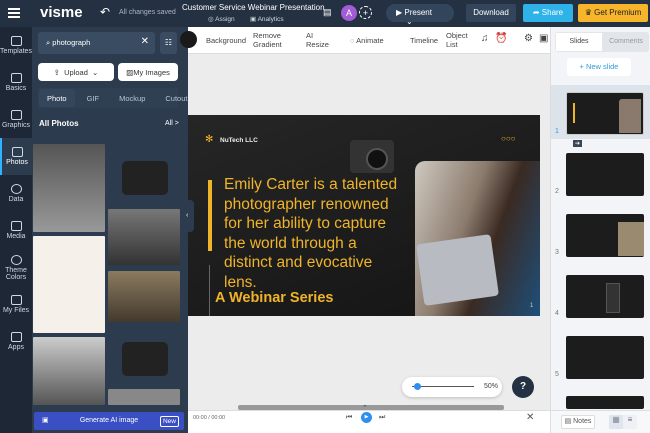 The image size is (650, 433). I want to click on analytics-button: ▣ Analytics, so click(267, 19).